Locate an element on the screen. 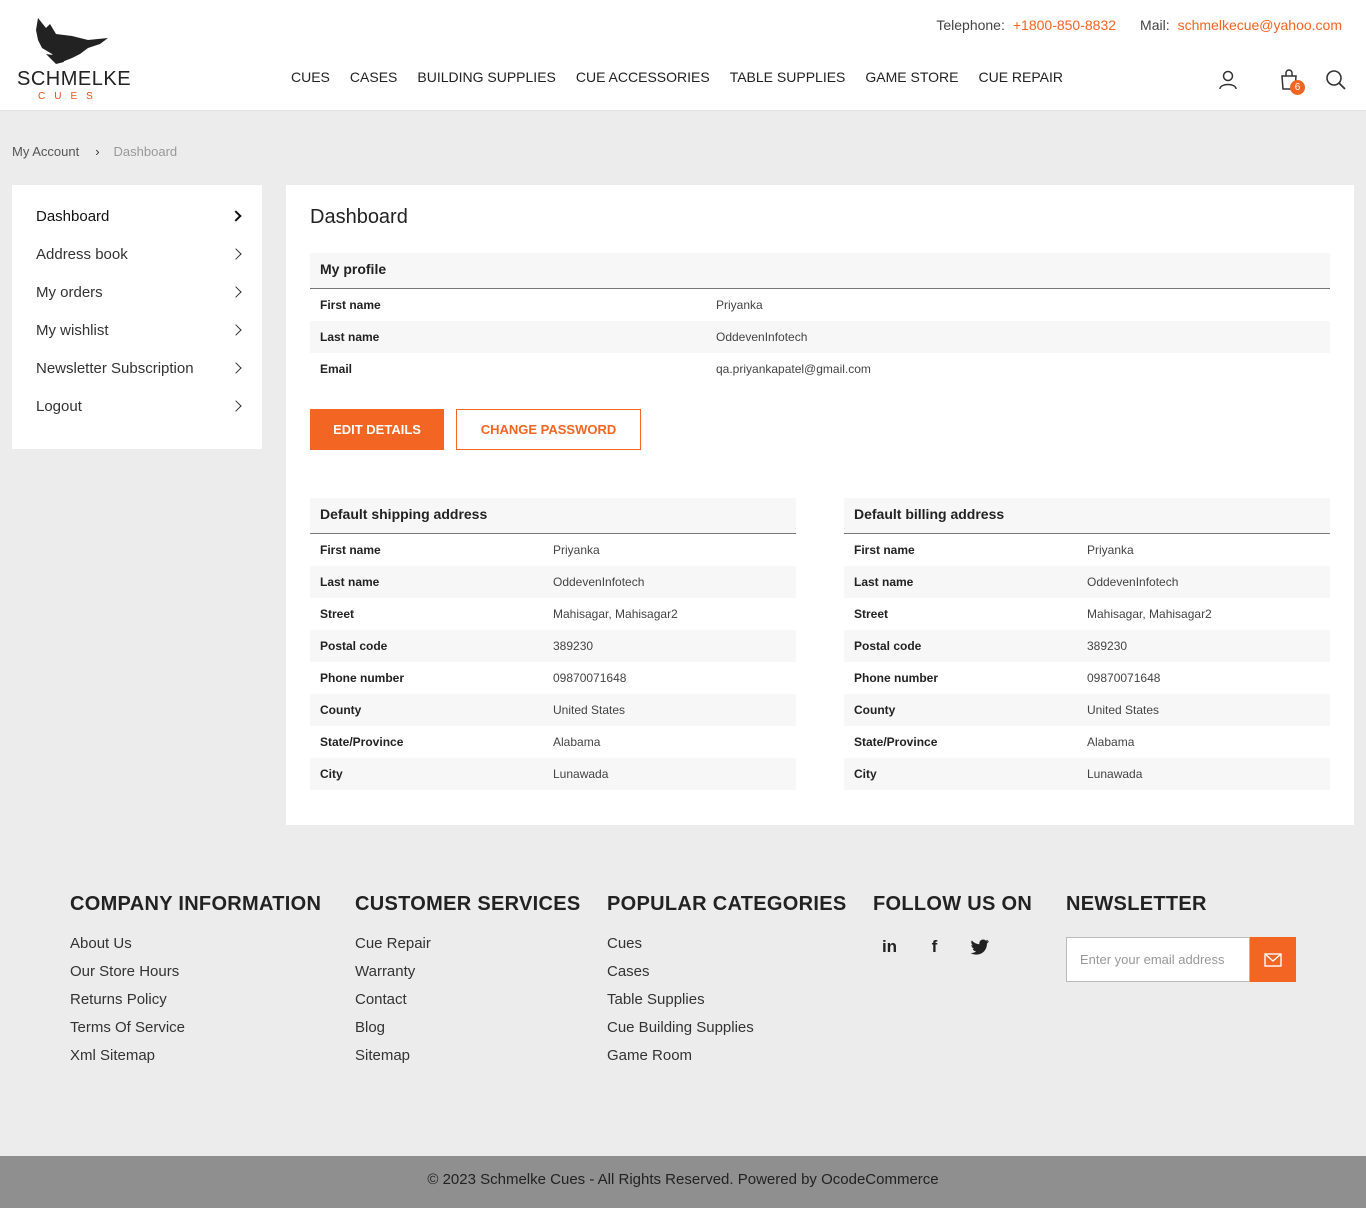 This screenshot has height=1208, width=1366. nav-building-supplies: BUILDING SUPPLIES is located at coordinates (486, 77).